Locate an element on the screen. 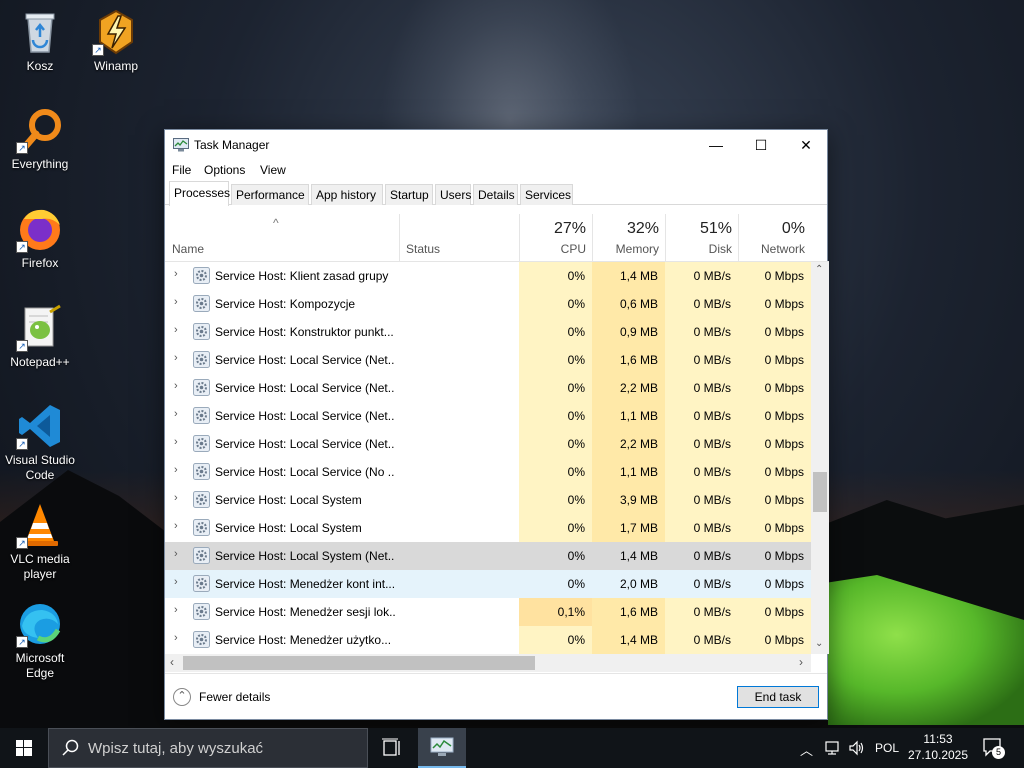  minimize-button: — is located at coordinates (716, 145).